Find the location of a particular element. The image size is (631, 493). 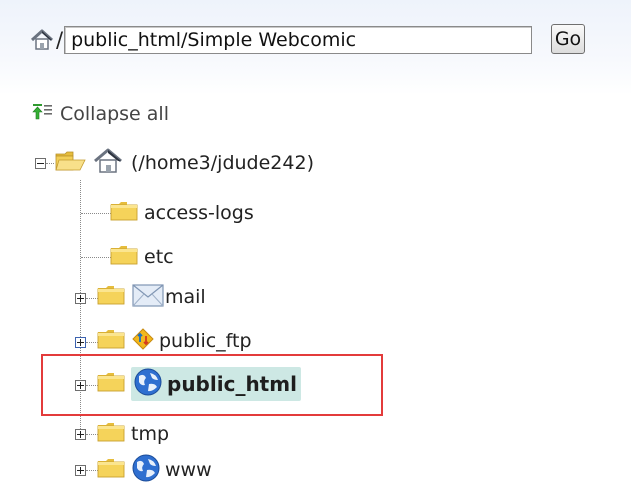

tree-item-www: www is located at coordinates (154, 470).